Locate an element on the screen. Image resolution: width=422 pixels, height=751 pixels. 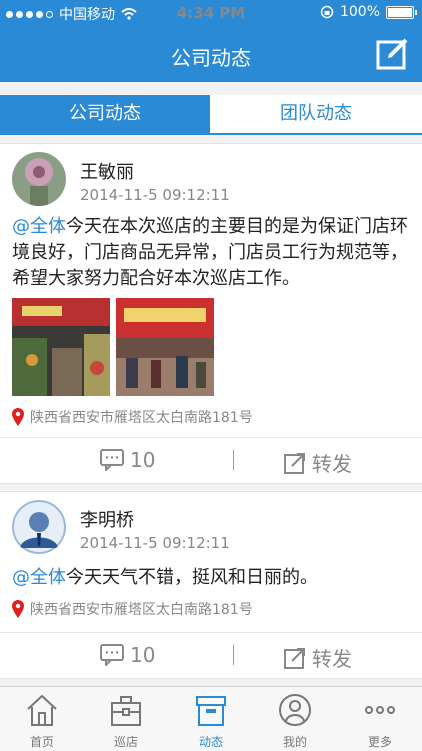
page-title: 公司动态 is located at coordinates (211, 58).